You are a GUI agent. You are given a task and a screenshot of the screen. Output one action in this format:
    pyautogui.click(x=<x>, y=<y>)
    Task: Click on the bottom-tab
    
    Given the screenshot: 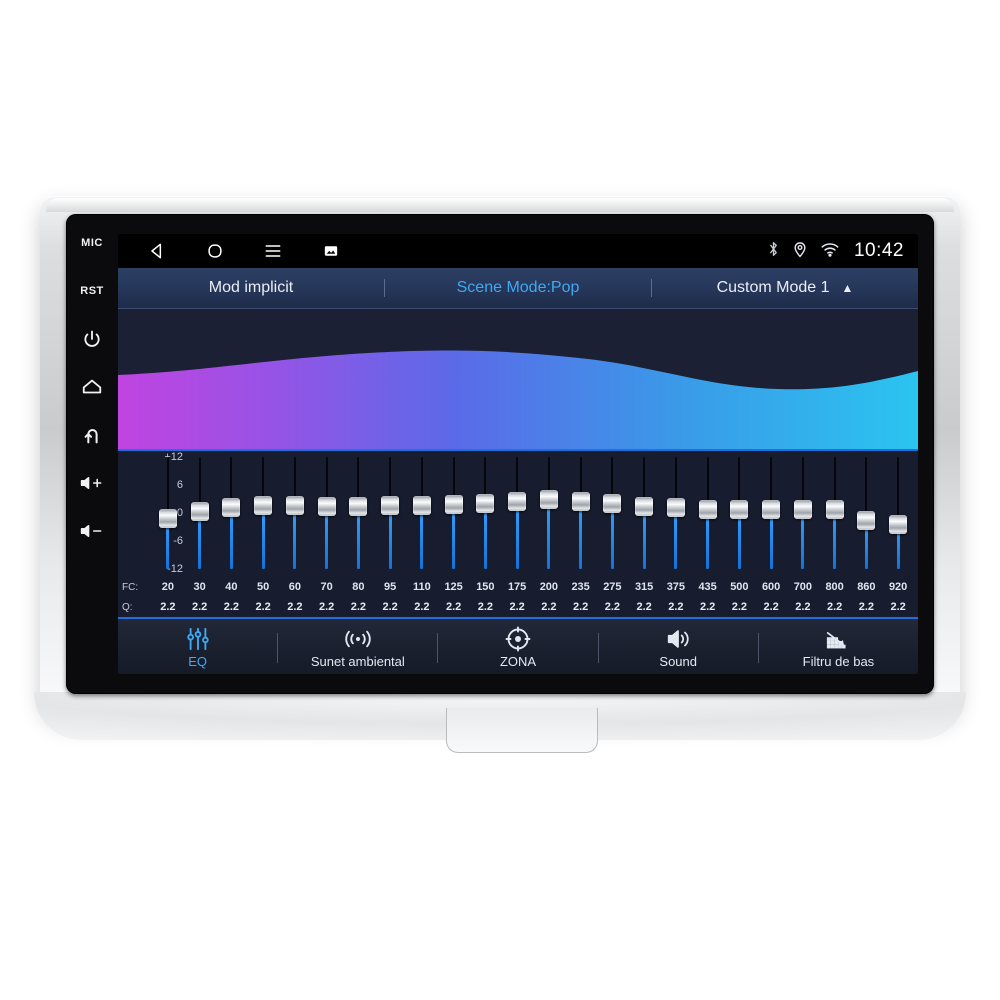 What is the action you would take?
    pyautogui.click(x=522, y=730)
    